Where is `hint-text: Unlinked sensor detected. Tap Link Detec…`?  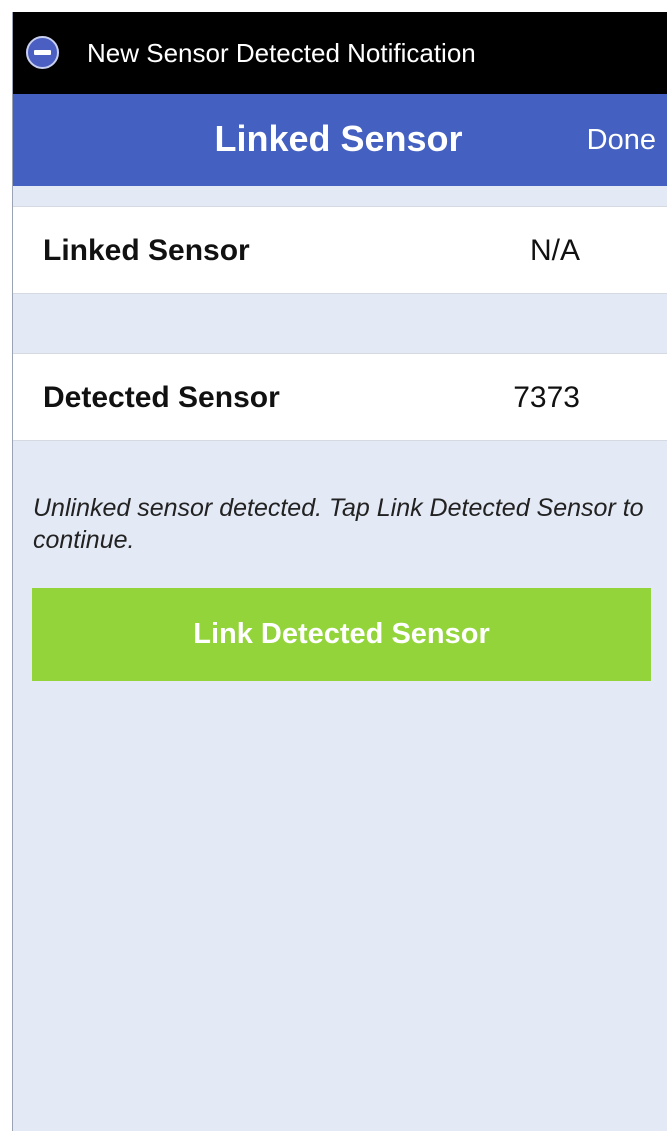 hint-text: Unlinked sensor detected. Tap Link Detec… is located at coordinates (338, 524).